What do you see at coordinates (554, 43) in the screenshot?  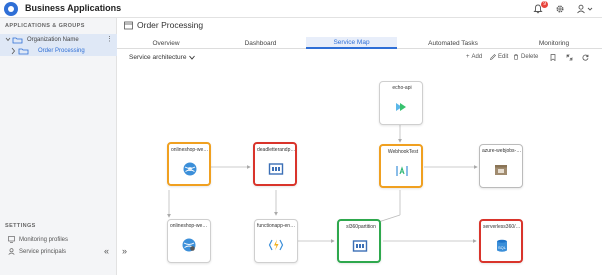 I see `tab-monitoring: Monitoring` at bounding box center [554, 43].